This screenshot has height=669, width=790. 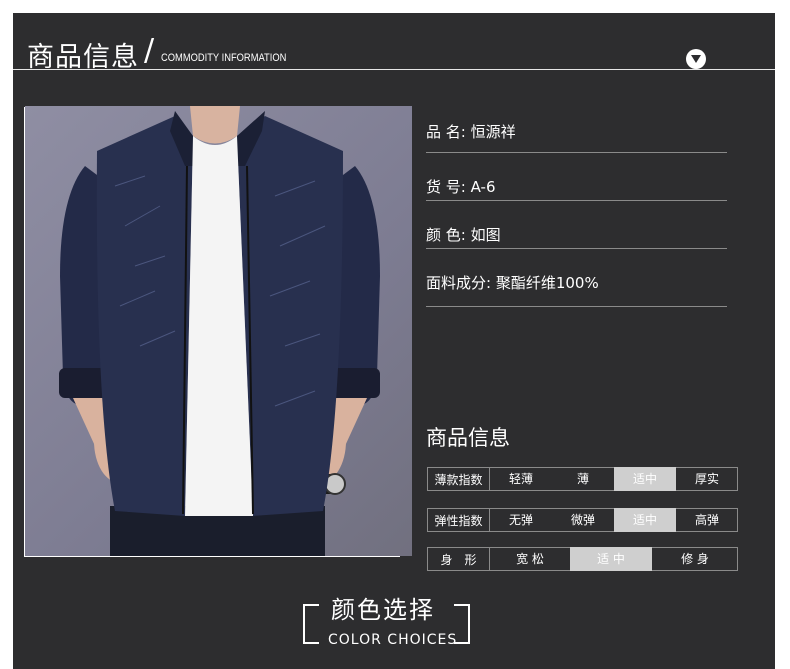 I want to click on spec-item-number: 货 号: A-6, so click(x=461, y=186).